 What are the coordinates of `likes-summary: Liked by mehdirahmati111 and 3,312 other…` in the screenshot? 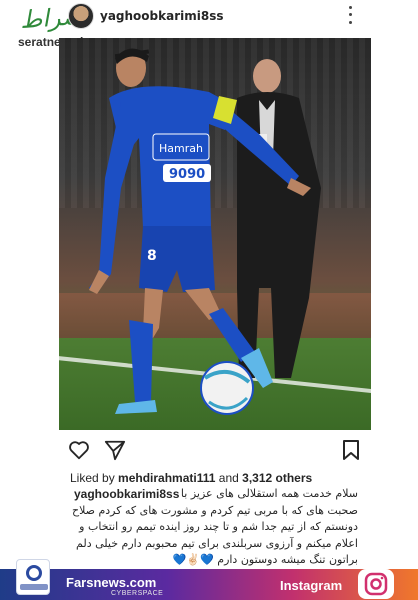 It's located at (191, 478).